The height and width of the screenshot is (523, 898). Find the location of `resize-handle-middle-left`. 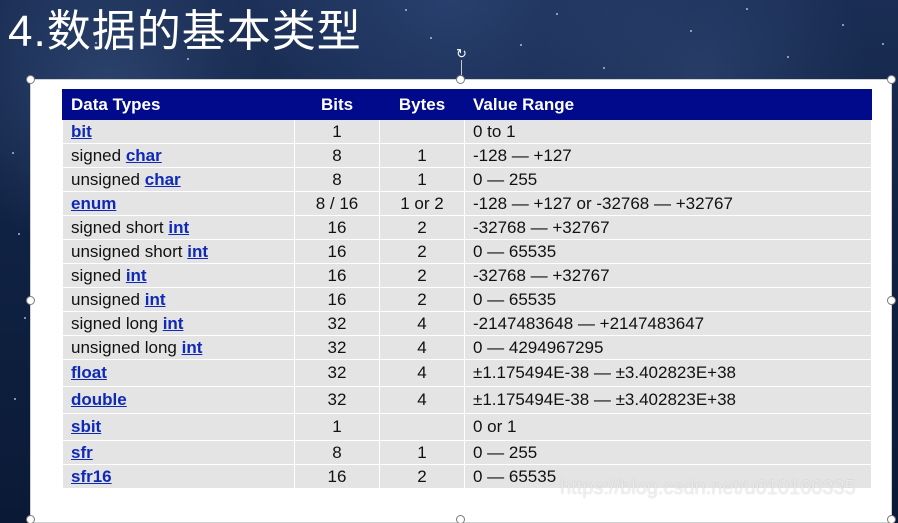

resize-handle-middle-left is located at coordinates (30, 300).